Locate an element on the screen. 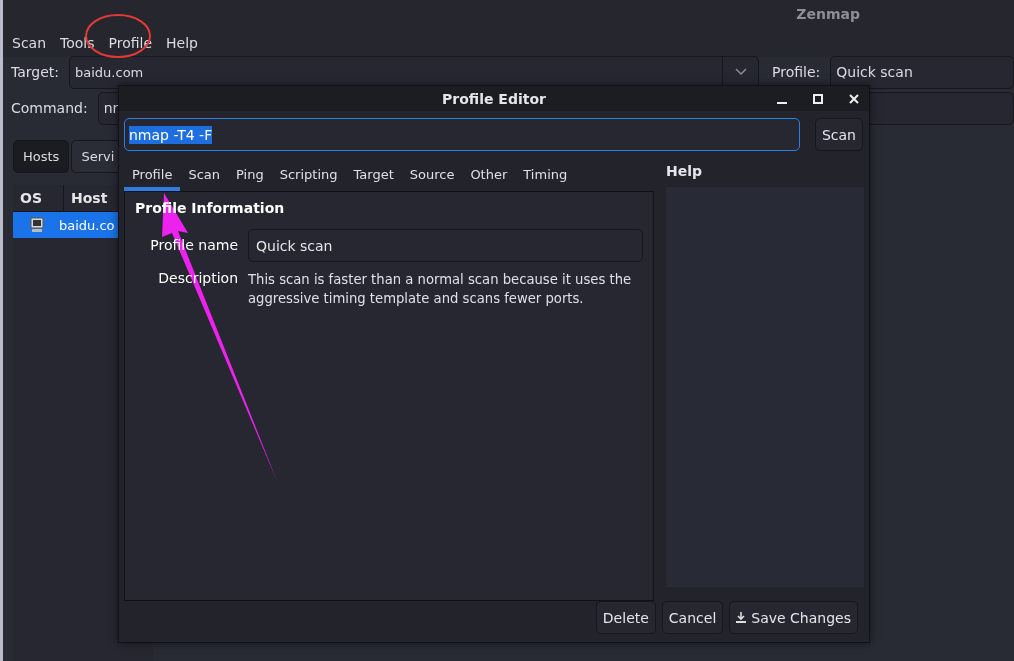 This screenshot has width=1014, height=661. save-button: Save Changes is located at coordinates (793, 617).